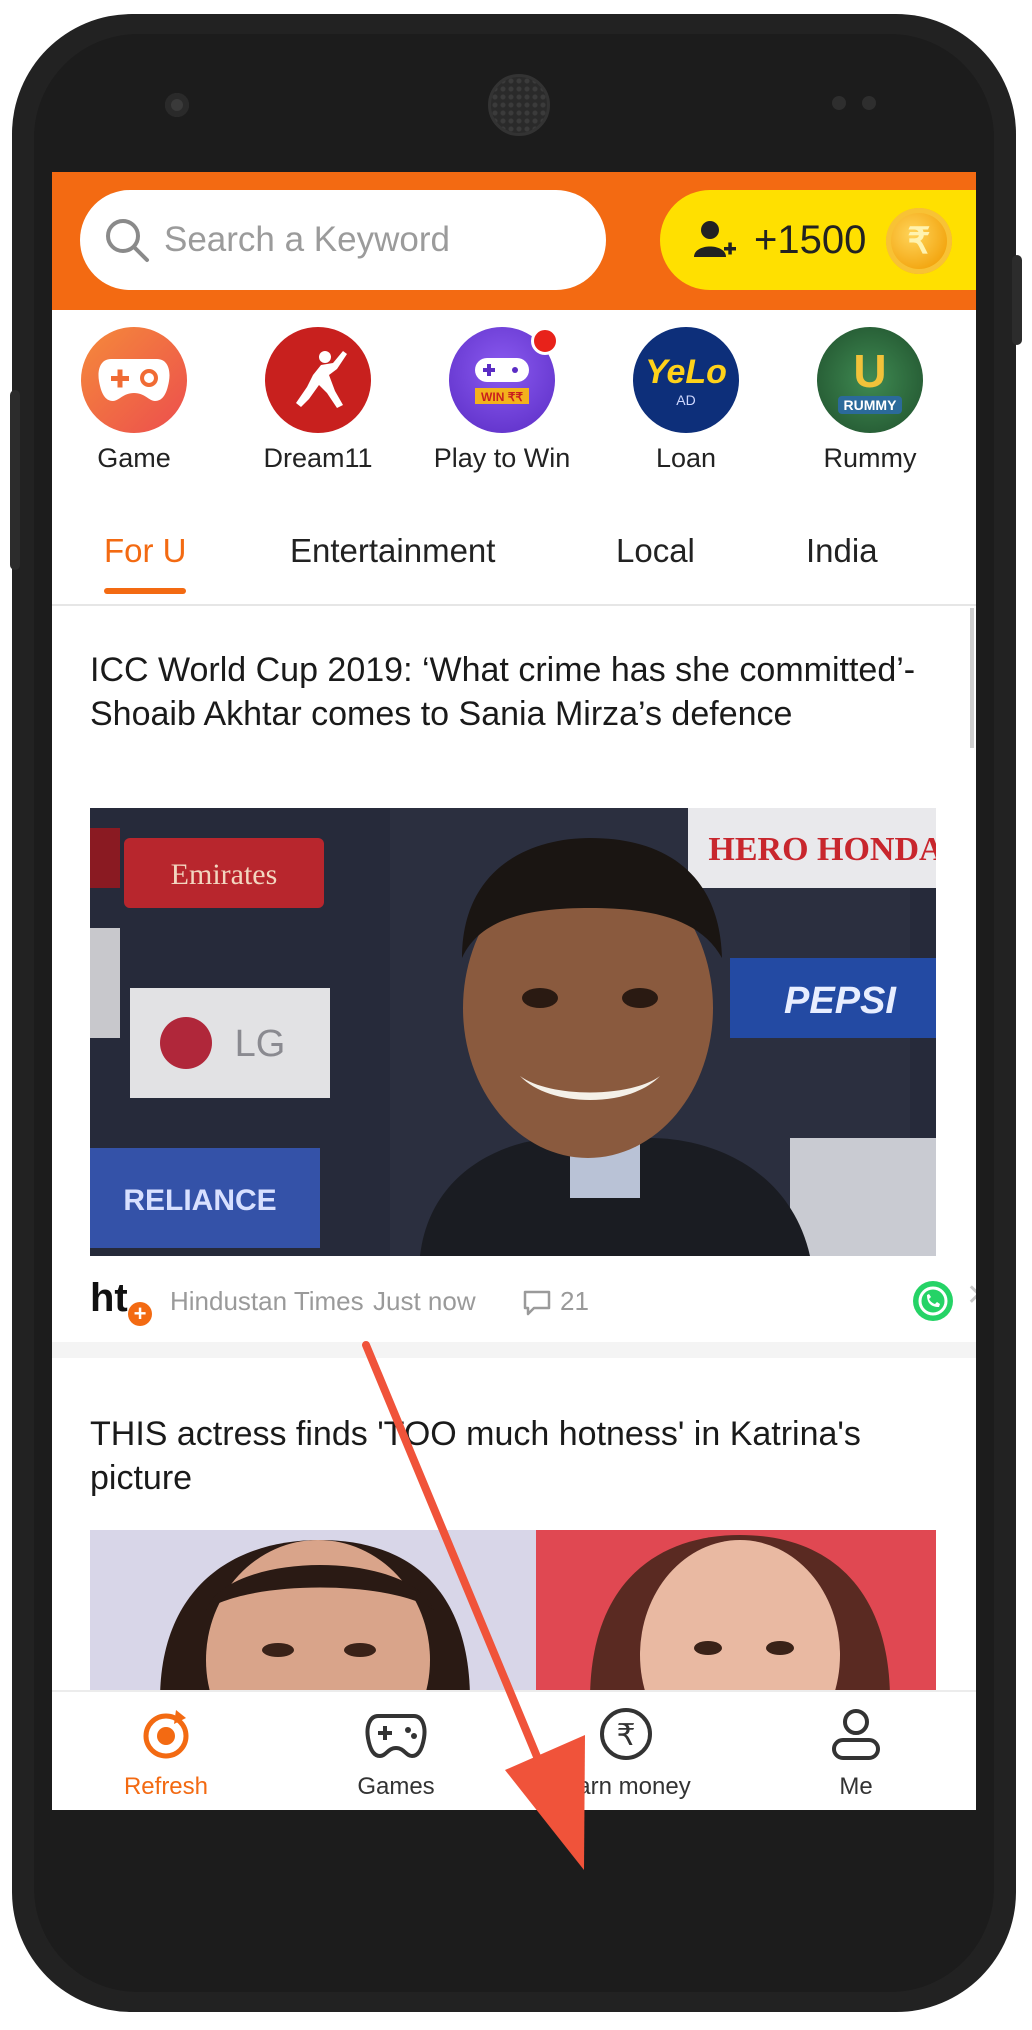 The width and height of the screenshot is (1032, 2030). I want to click on nav-earn-money: ₹ Earn money, so click(626, 1746).